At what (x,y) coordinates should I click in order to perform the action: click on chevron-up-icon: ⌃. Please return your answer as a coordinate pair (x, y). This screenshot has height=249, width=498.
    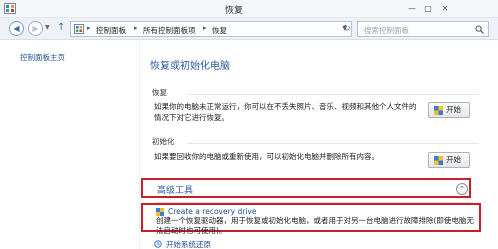
    Looking at the image, I should click on (462, 189).